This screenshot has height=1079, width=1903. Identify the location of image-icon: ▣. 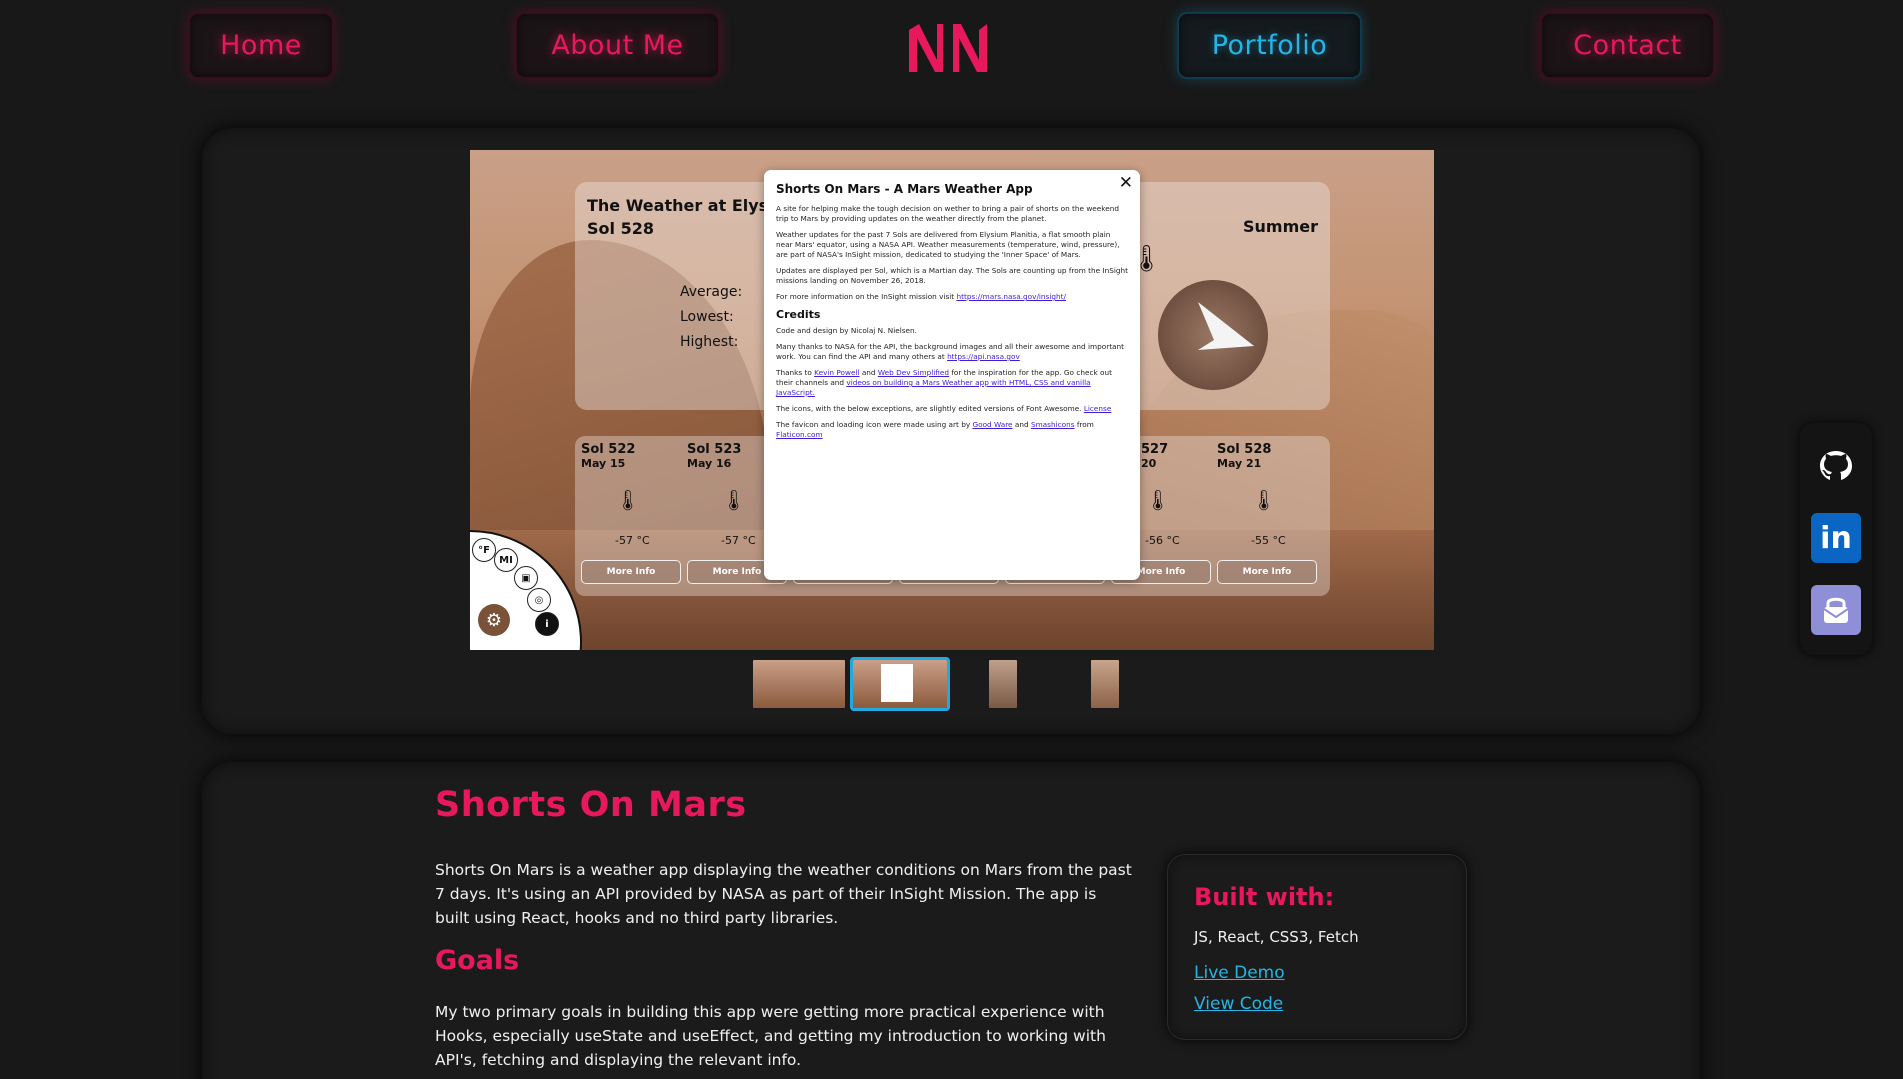
(526, 578).